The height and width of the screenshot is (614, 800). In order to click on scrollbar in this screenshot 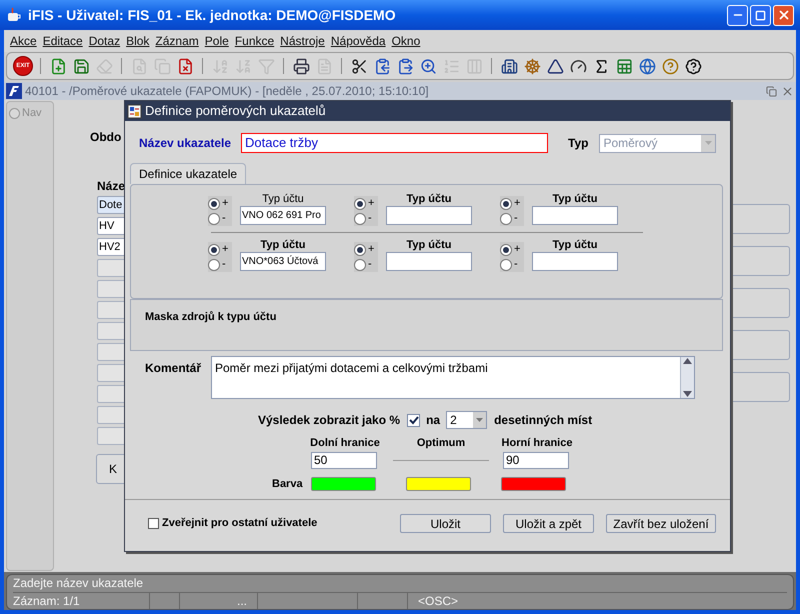, I will do `click(687, 377)`.